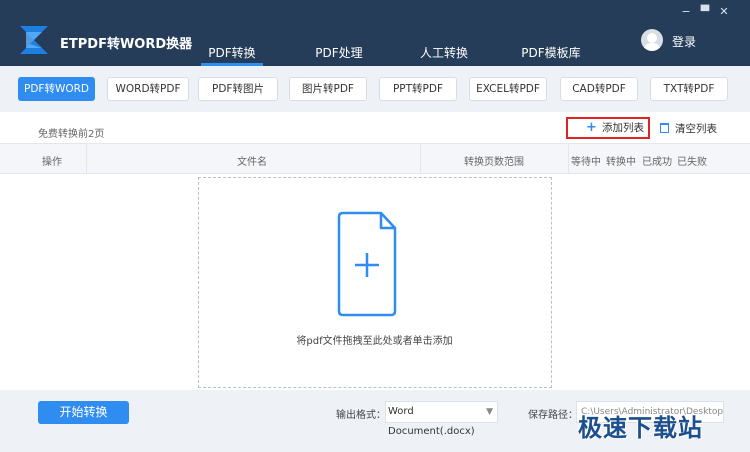  What do you see at coordinates (724, 12) in the screenshot?
I see `close-icon: ✕` at bounding box center [724, 12].